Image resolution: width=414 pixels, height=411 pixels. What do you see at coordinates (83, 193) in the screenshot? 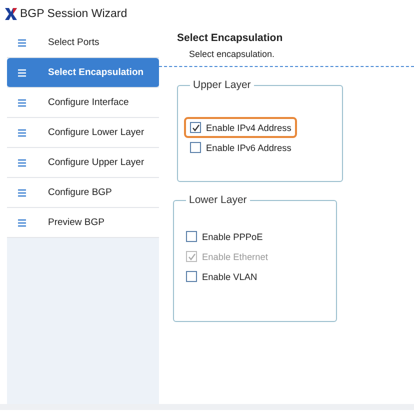
I see `sidebar-item: Configure BGP` at bounding box center [83, 193].